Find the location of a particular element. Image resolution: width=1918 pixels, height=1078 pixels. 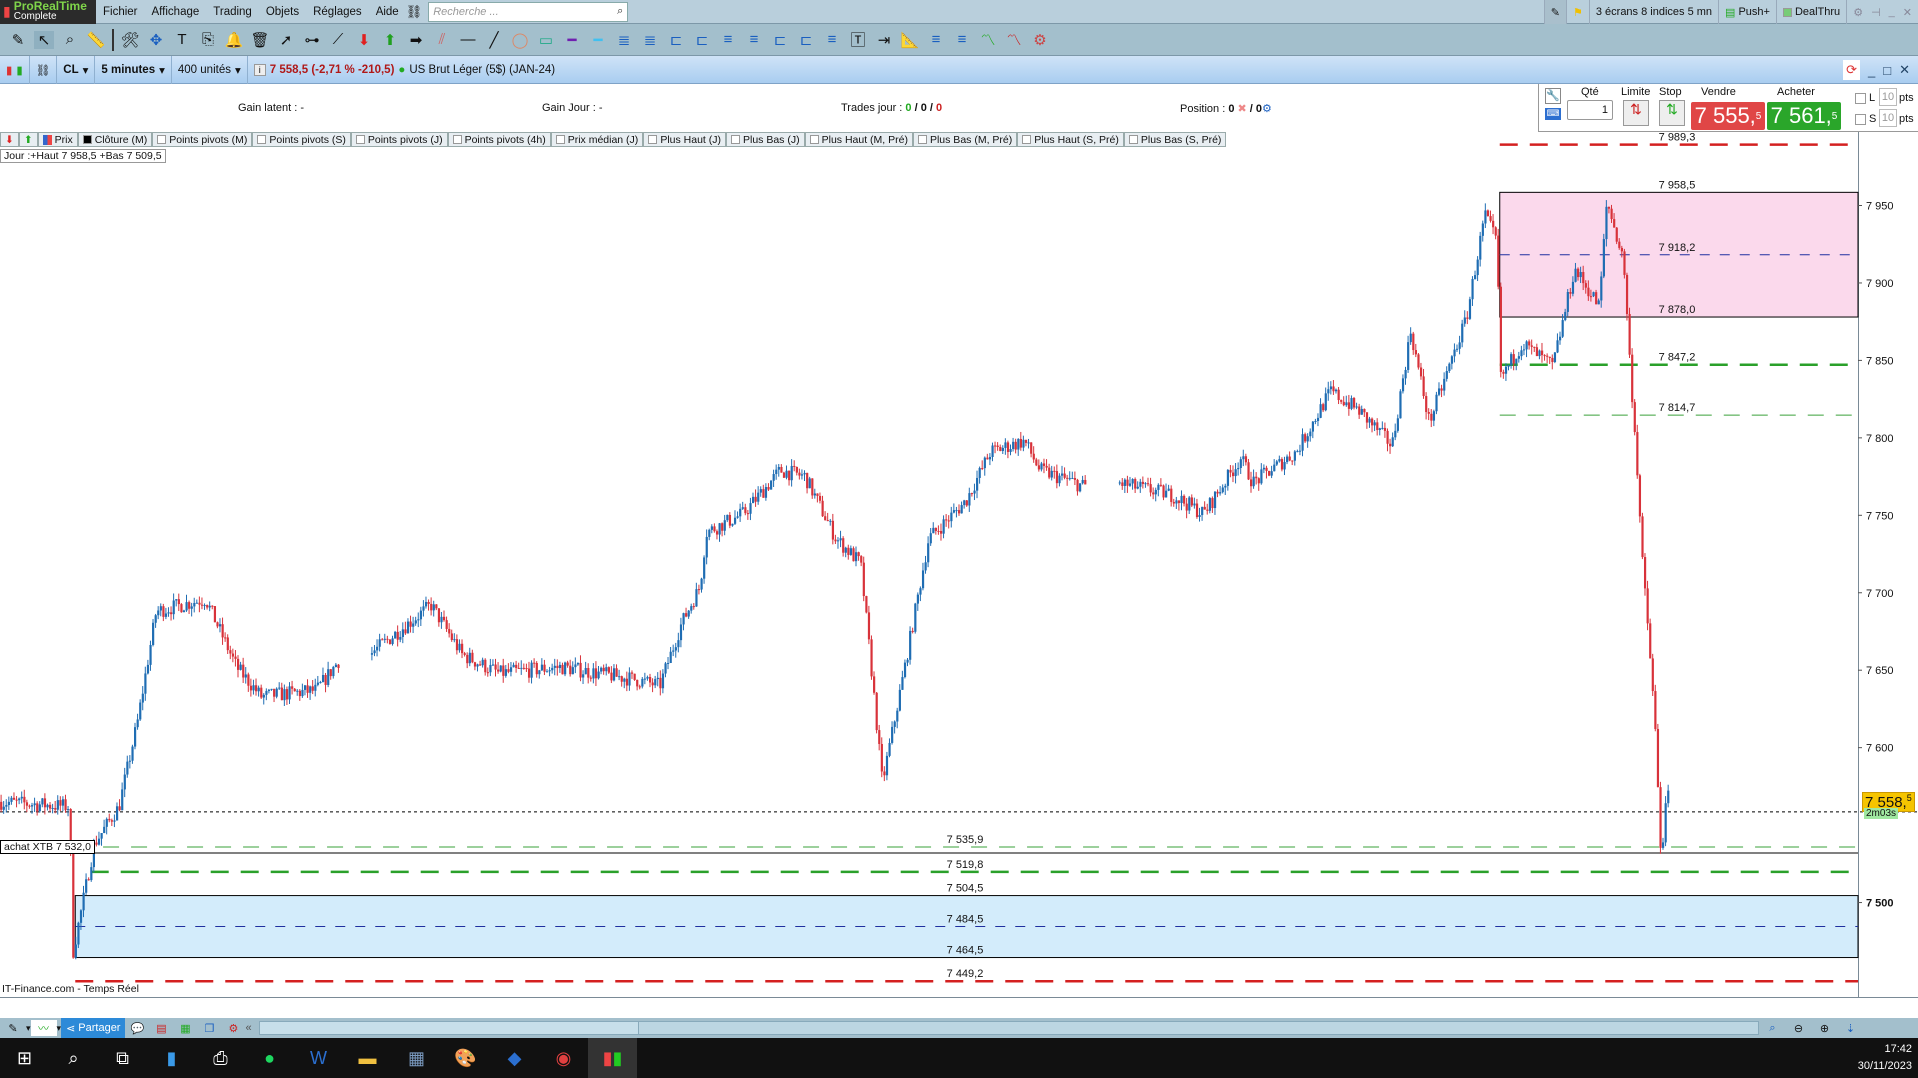

remove-indicator-button: ⬇ is located at coordinates (9, 139).